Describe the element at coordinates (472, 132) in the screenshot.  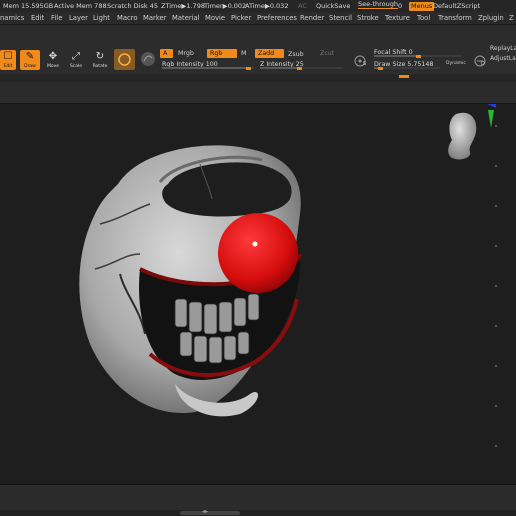
I see `navigation-gizmo` at that location.